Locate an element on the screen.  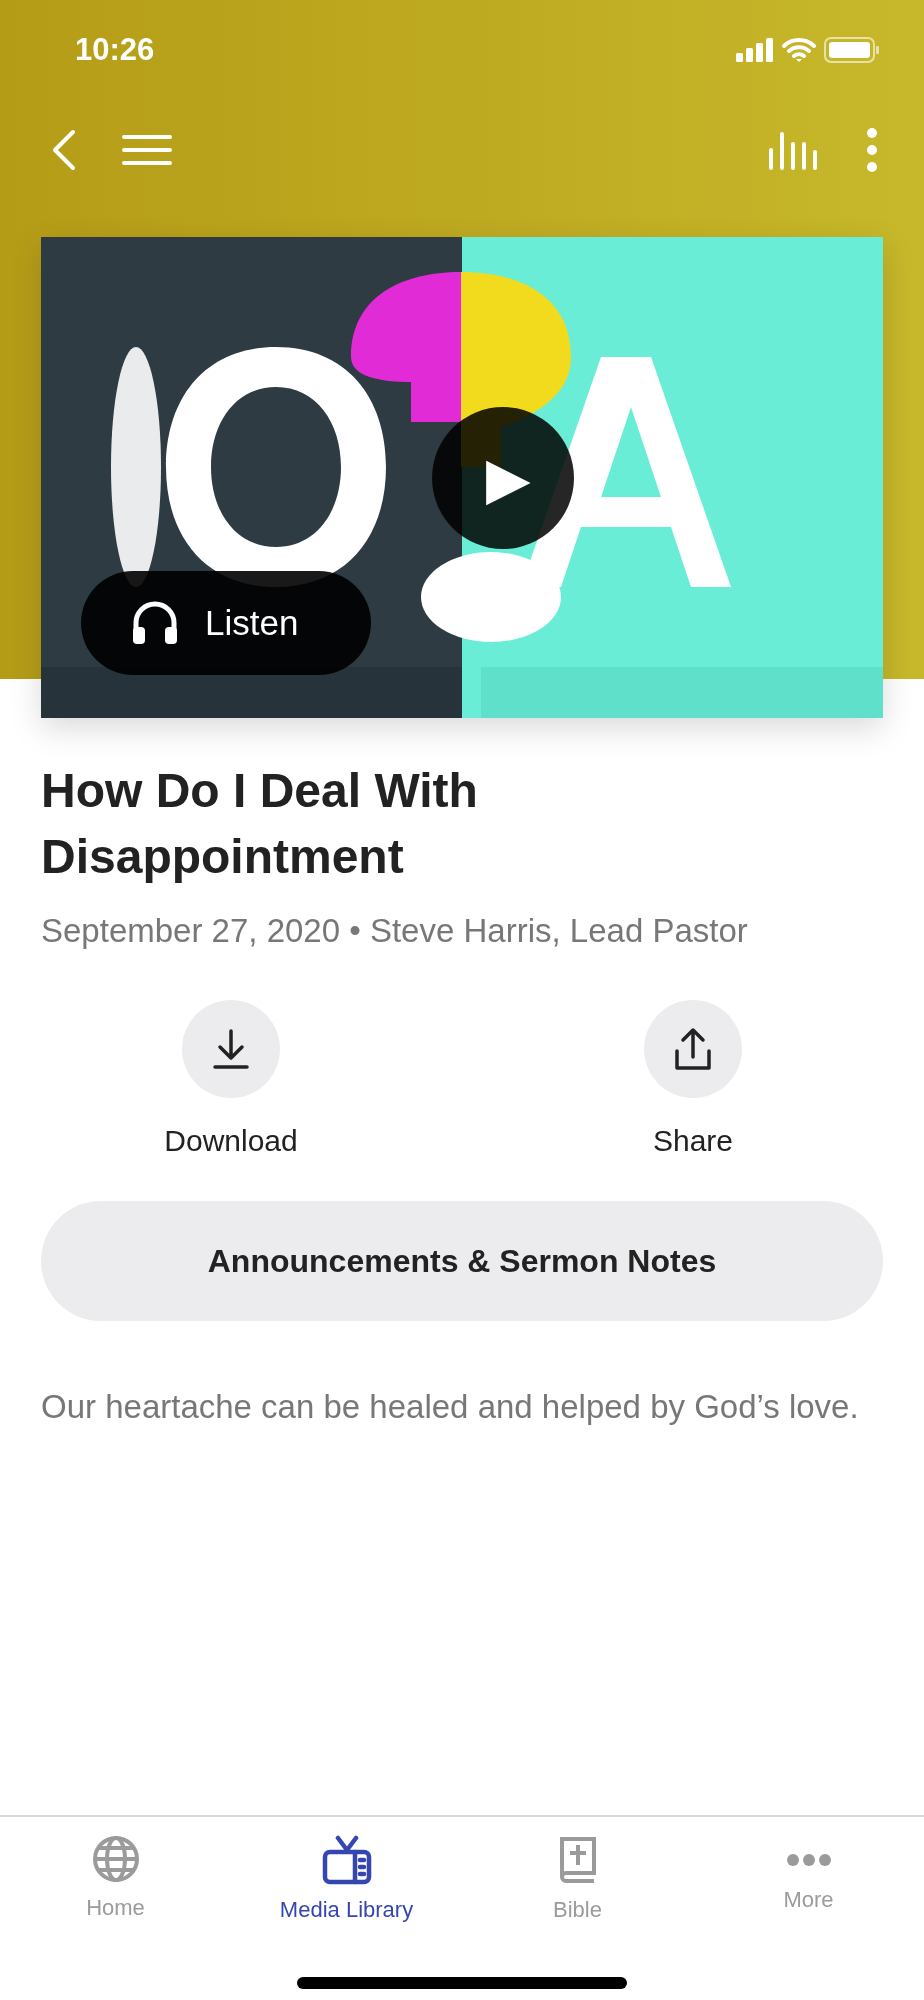
menu-icon is located at coordinates (147, 150).